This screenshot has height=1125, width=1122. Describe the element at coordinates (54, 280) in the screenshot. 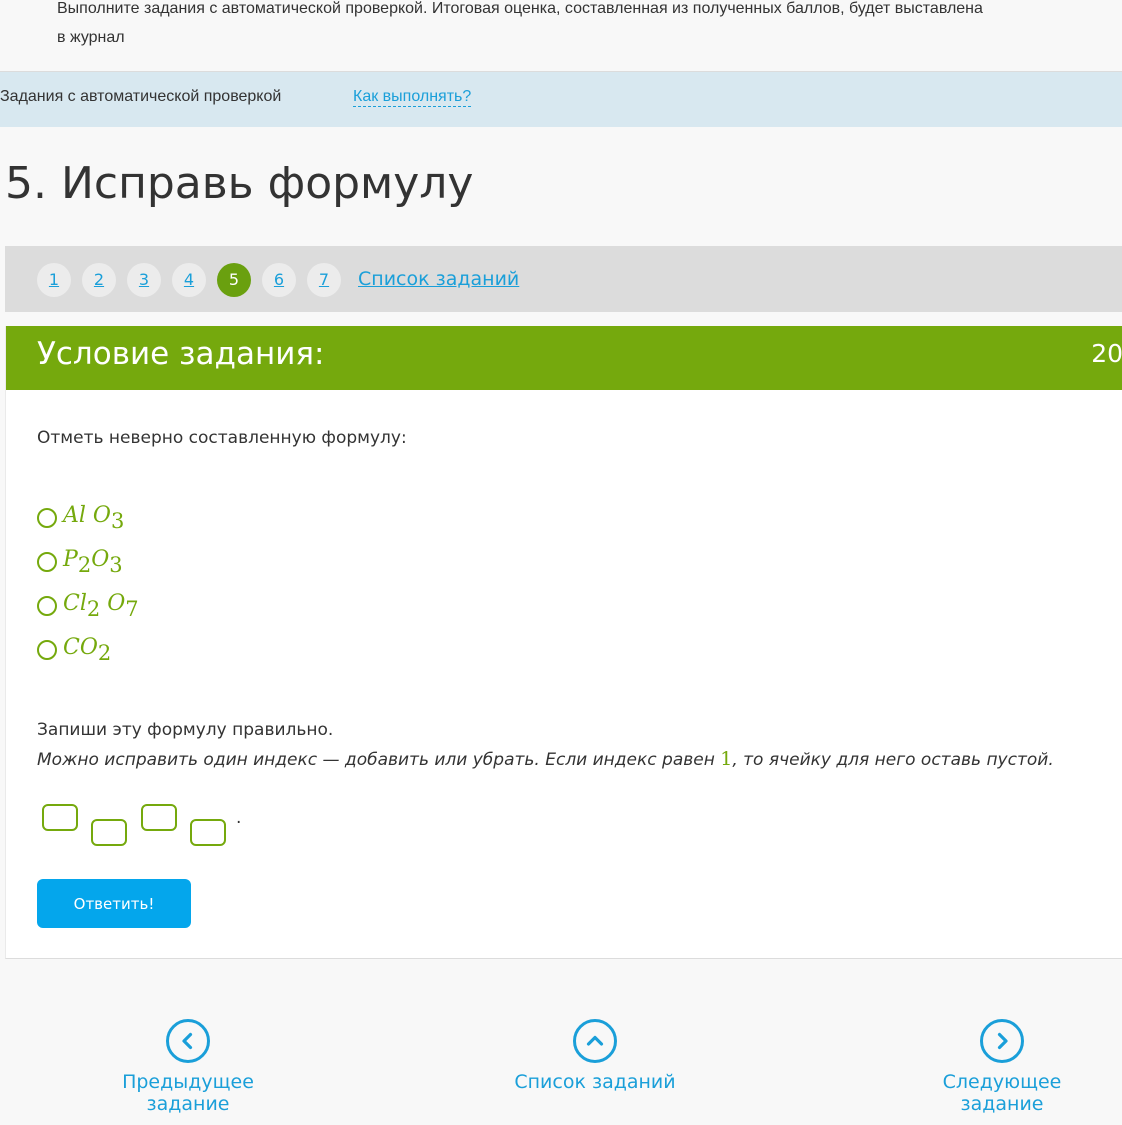

I see `pager-item-1: 1` at that location.